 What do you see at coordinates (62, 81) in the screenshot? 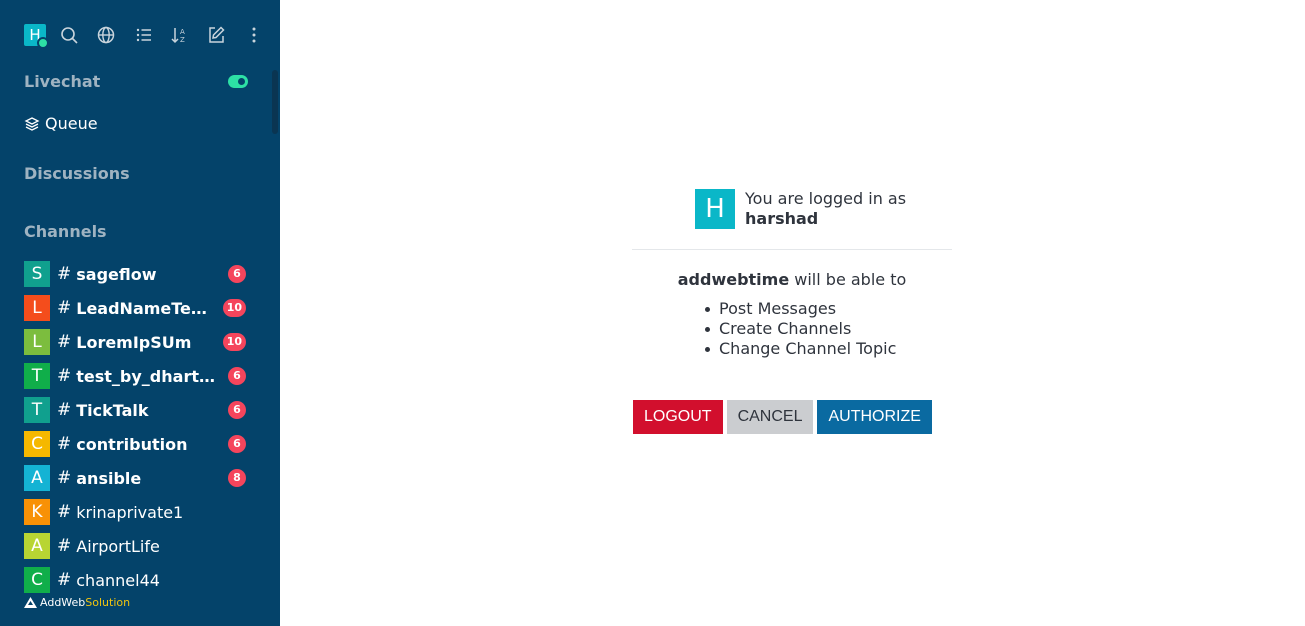
I see `livechat-title: Livechat` at bounding box center [62, 81].